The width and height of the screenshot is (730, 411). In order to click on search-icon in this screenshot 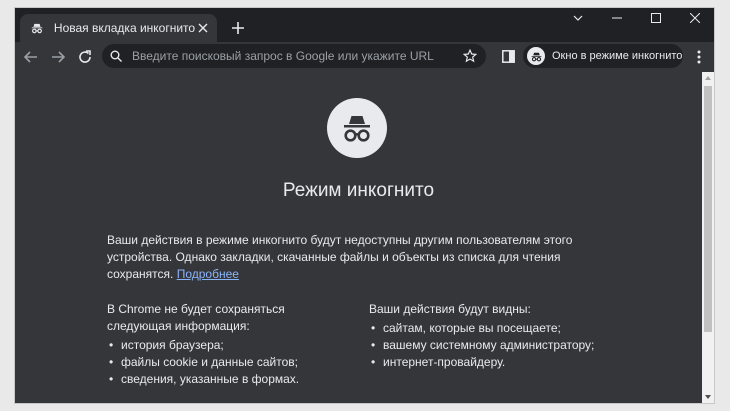, I will do `click(117, 56)`.